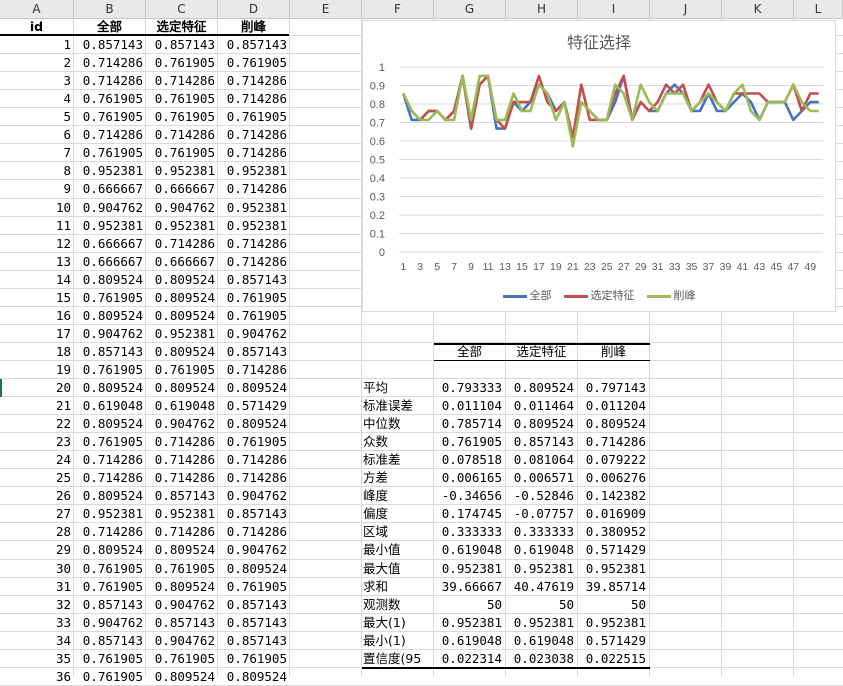 The image size is (843, 686). What do you see at coordinates (599, 295) in the screenshot?
I see `legend-item: 选定特征` at bounding box center [599, 295].